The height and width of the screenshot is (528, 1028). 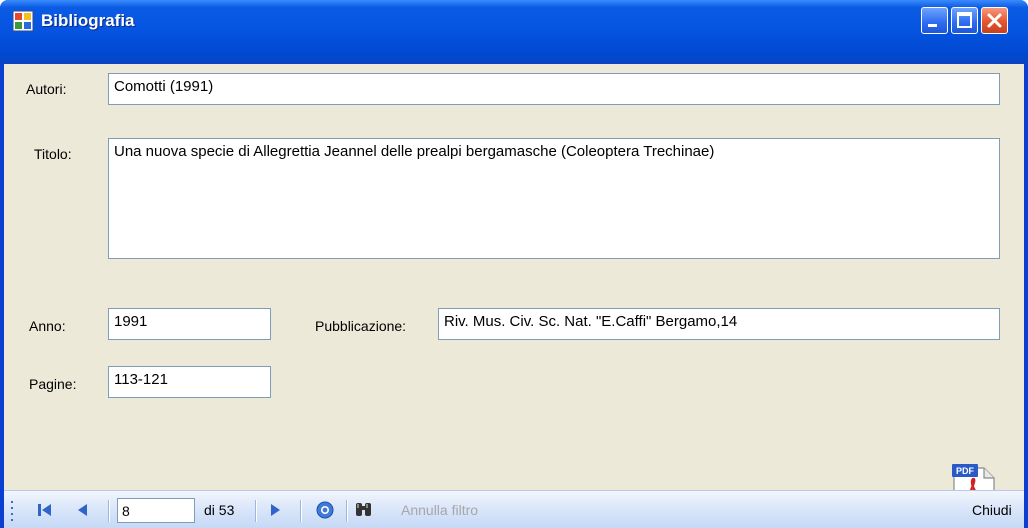 I want to click on maximize-button, so click(x=964, y=20).